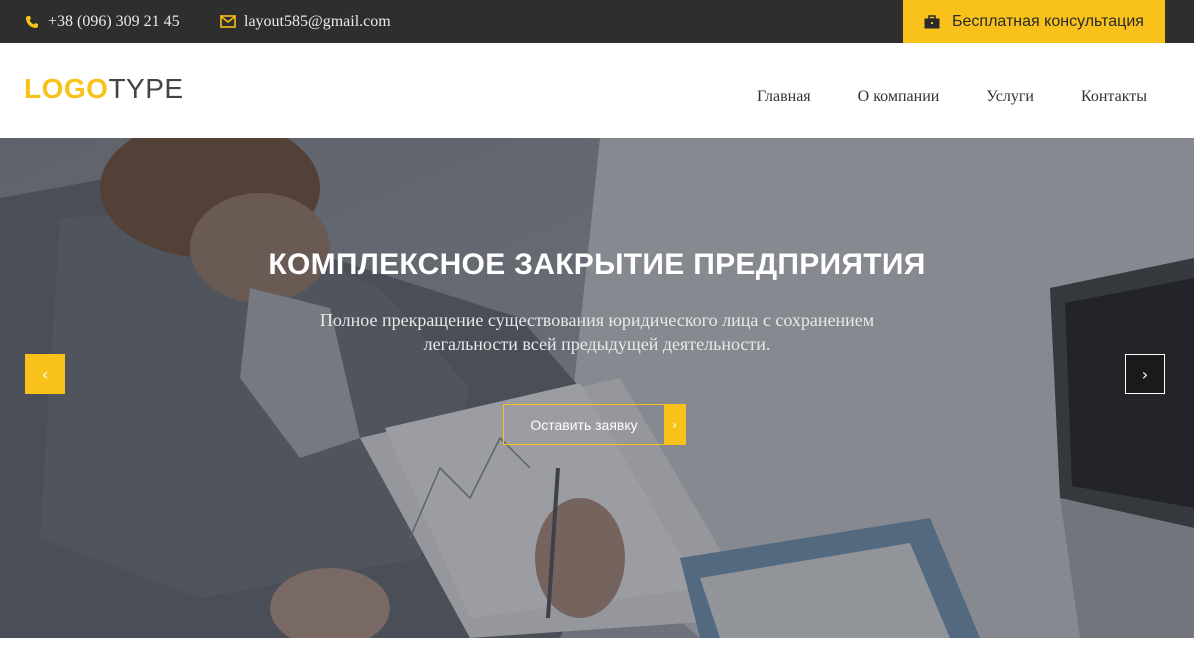 The width and height of the screenshot is (1194, 648). I want to click on phone-number: +38 (096) 309 21 45, so click(114, 21).